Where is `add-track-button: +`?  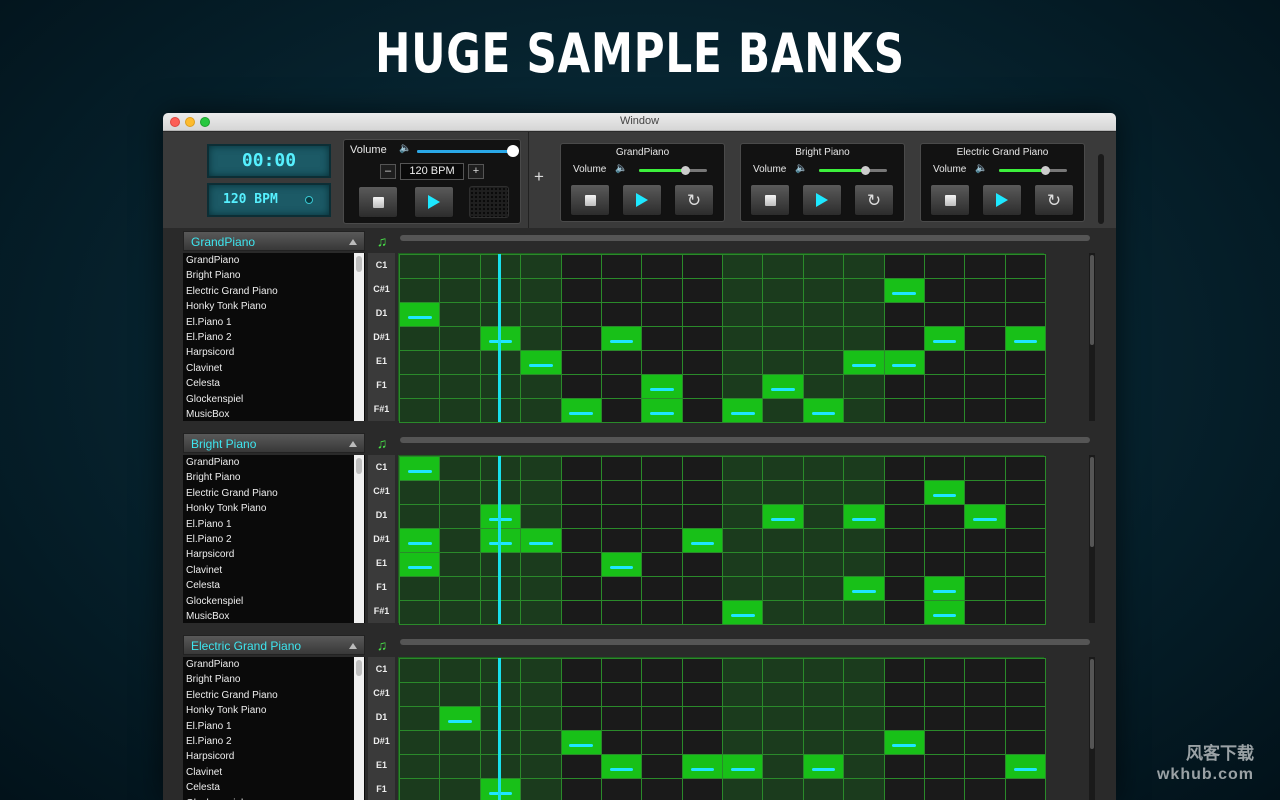
add-track-button: + is located at coordinates (539, 177).